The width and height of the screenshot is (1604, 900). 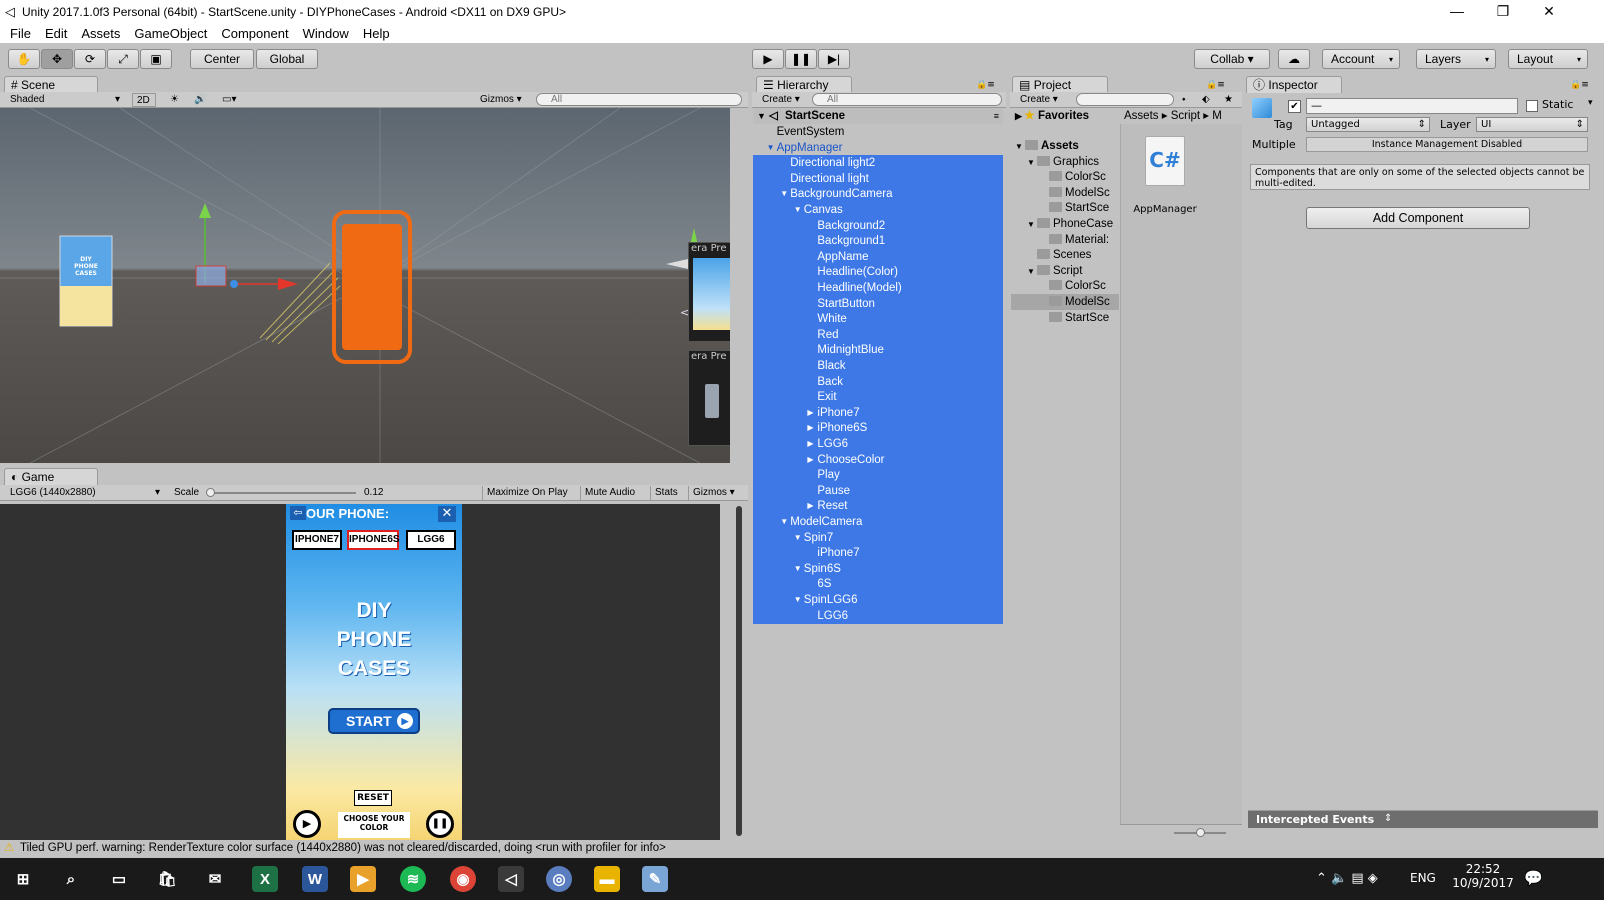 What do you see at coordinates (878, 444) in the screenshot?
I see `hierarchy-item: ▶ LGG6` at bounding box center [878, 444].